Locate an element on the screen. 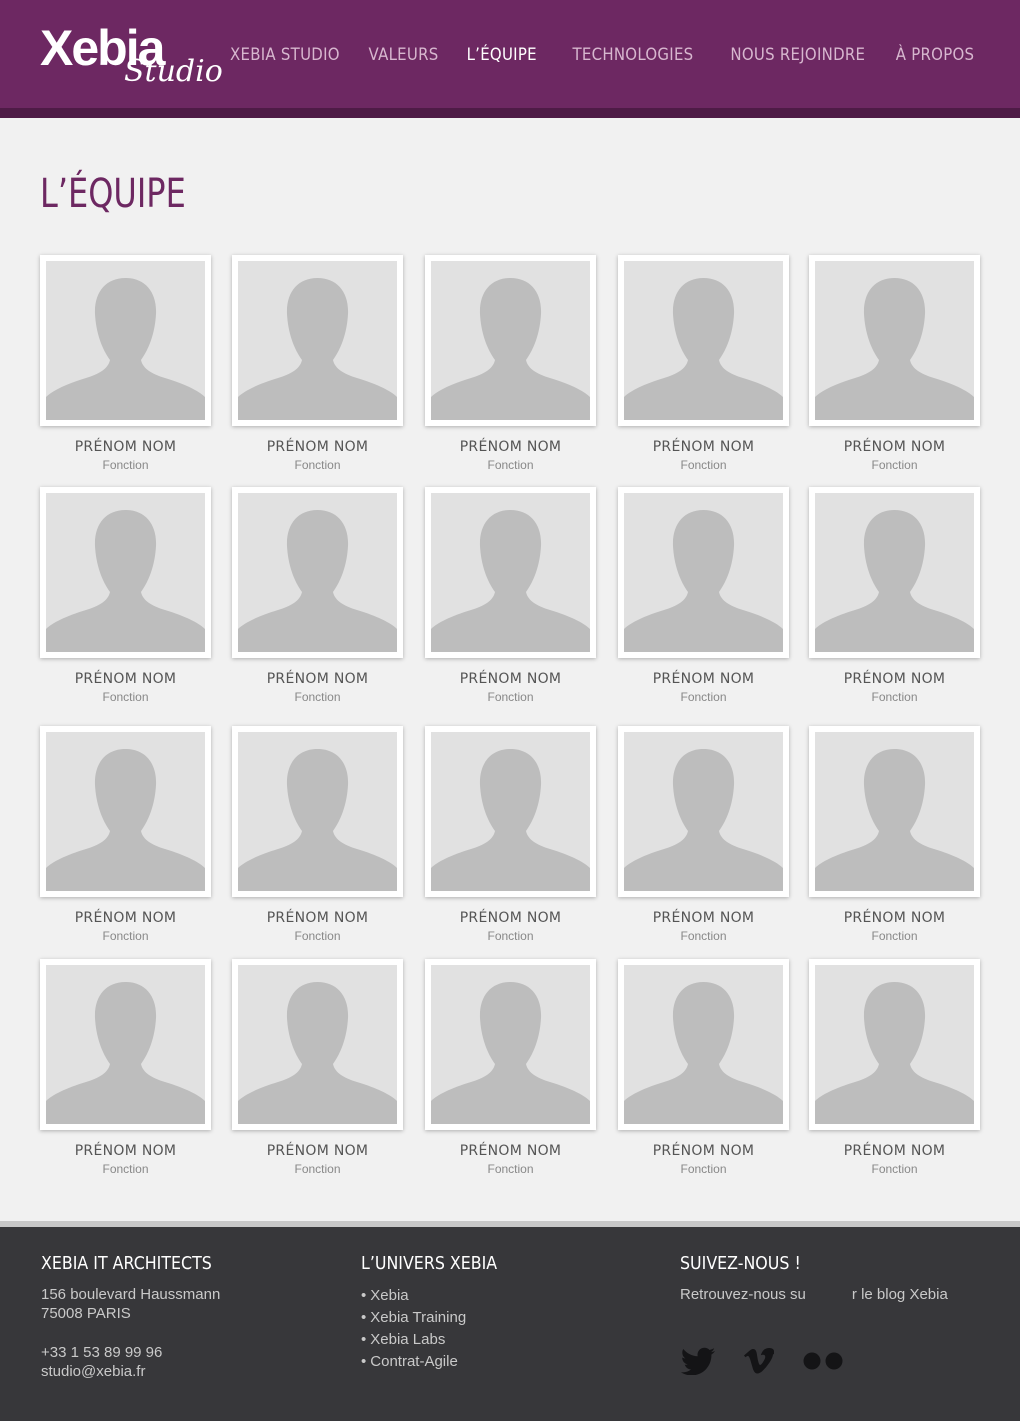  univers-link: Xebia Labs is located at coordinates (407, 1339).